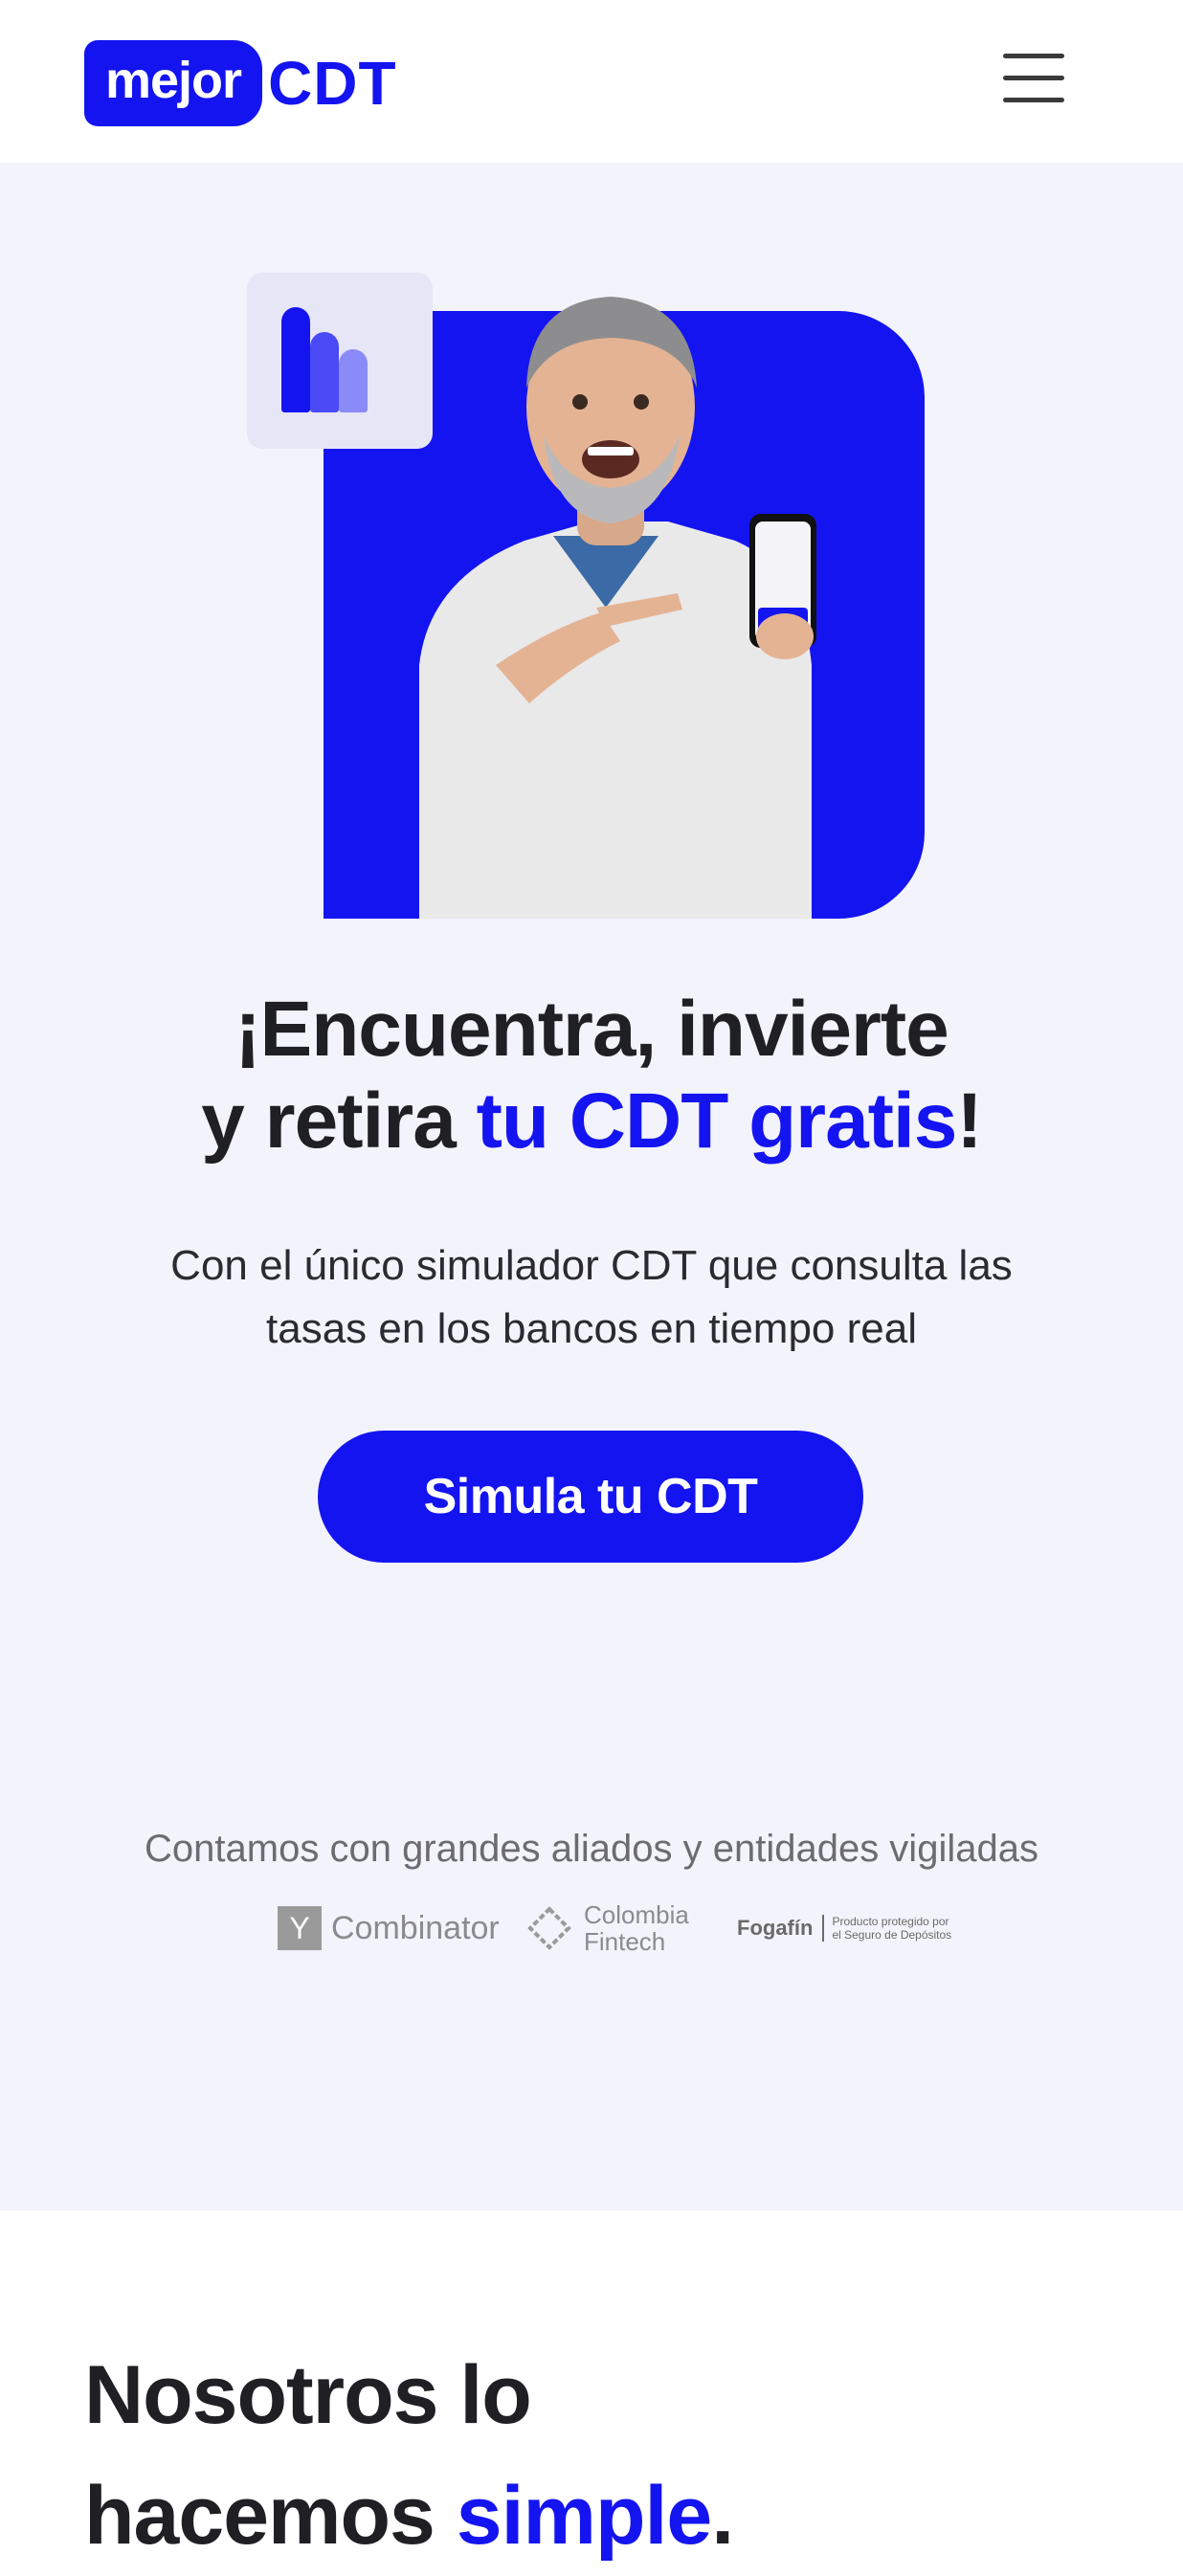 The height and width of the screenshot is (2576, 1183). I want to click on simple-title-accent: simple, so click(584, 2516).